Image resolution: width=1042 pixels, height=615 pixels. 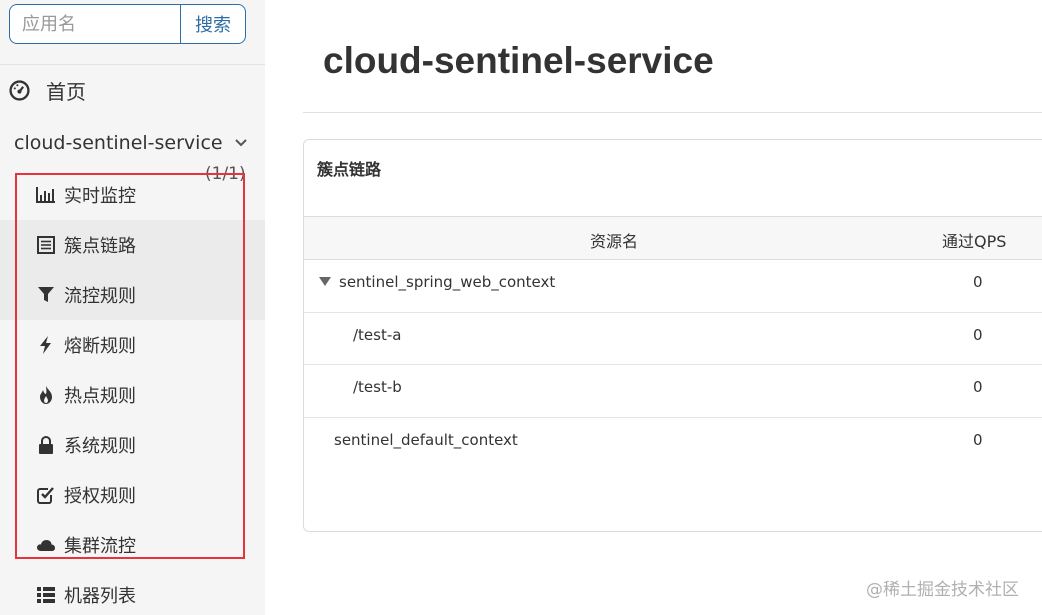 What do you see at coordinates (672, 112) in the screenshot?
I see `title-divider` at bounding box center [672, 112].